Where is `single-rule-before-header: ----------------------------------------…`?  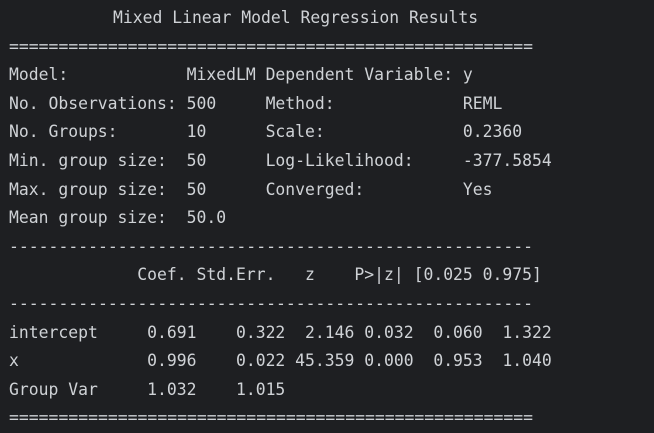 single-rule-before-header: ----------------------------------------… is located at coordinates (271, 246).